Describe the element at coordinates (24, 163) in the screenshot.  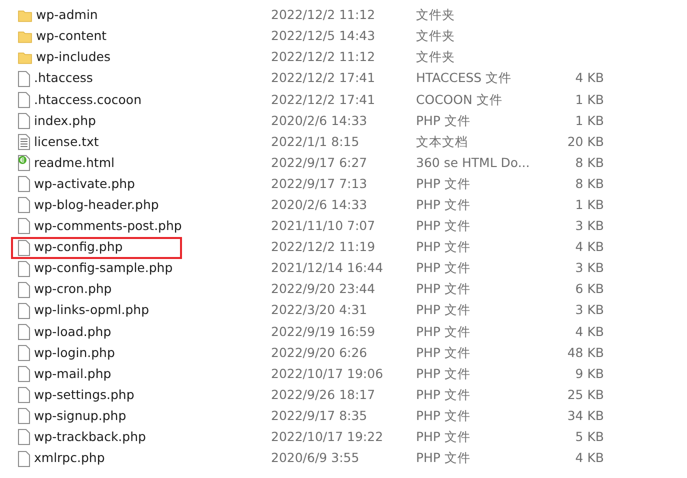
I see `web-file-icon` at that location.